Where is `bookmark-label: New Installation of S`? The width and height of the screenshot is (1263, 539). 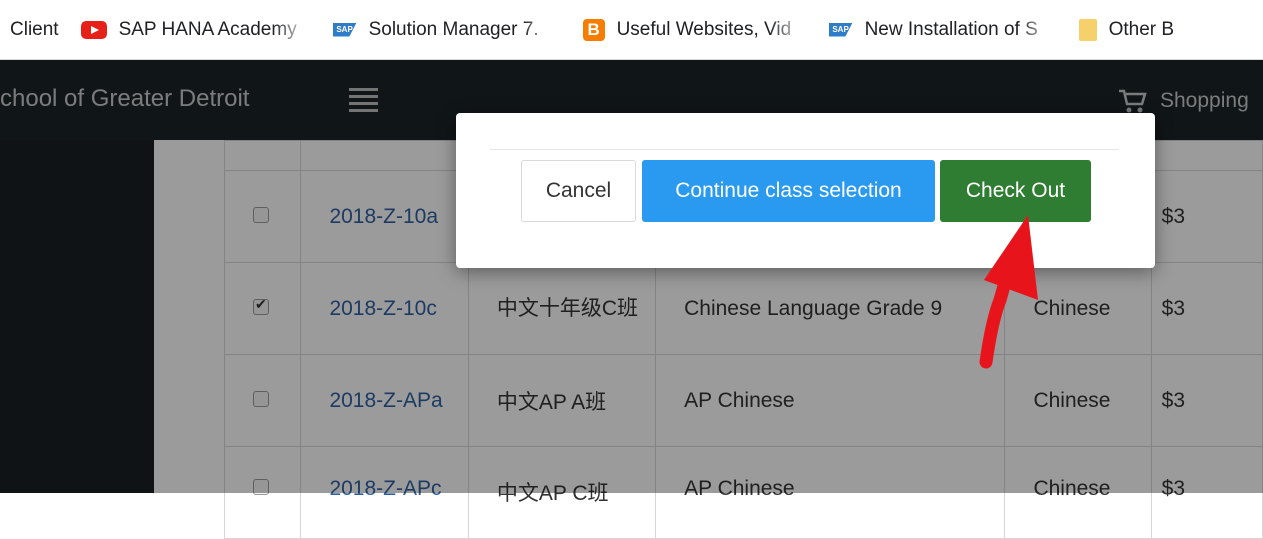
bookmark-label: New Installation of S is located at coordinates (951, 29).